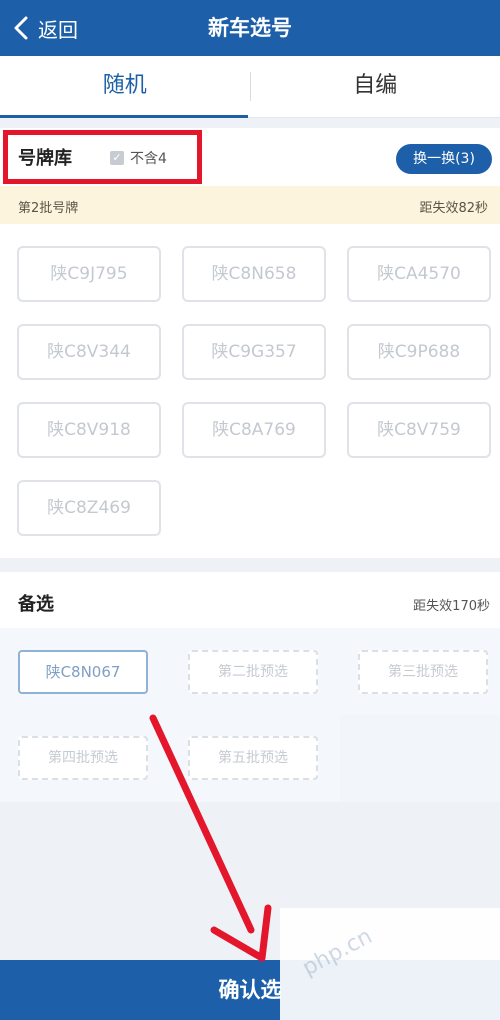 This screenshot has width=500, height=1020. I want to click on alternate-slot: 第三批预选, so click(423, 672).